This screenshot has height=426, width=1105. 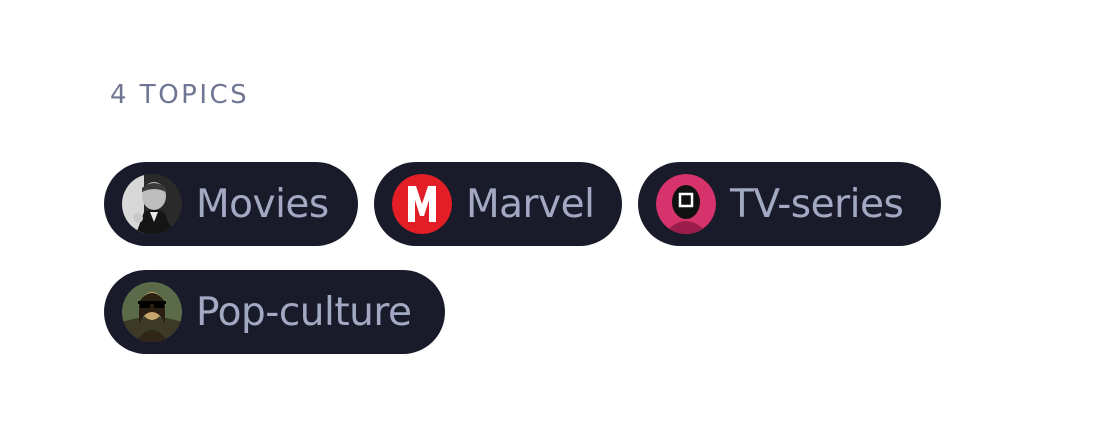 What do you see at coordinates (530, 204) in the screenshot?
I see `topic-chip-label: Marvel` at bounding box center [530, 204].